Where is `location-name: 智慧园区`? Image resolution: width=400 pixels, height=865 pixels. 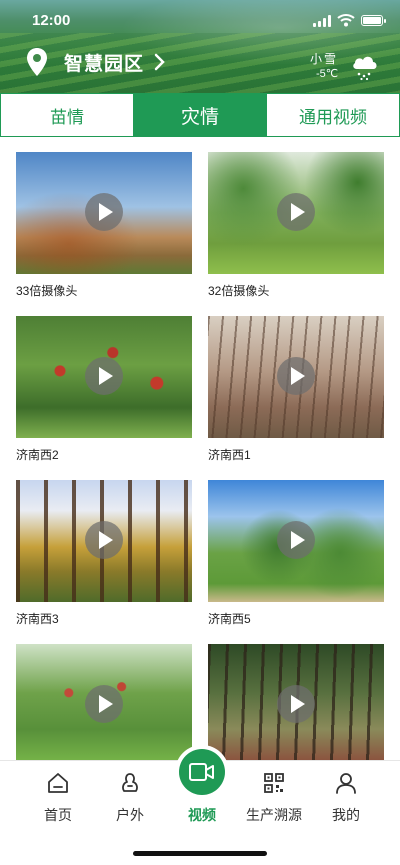
location-name: 智慧园区 is located at coordinates (104, 64).